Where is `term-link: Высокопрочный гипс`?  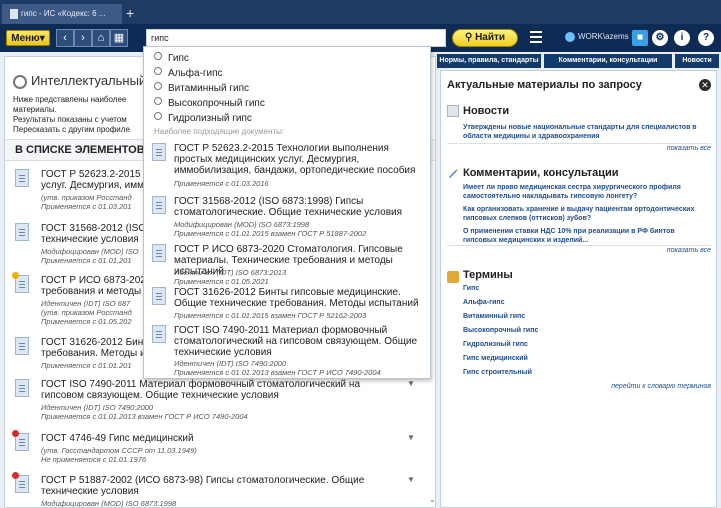
term-link: Высокопрочный гипс is located at coordinates (500, 330).